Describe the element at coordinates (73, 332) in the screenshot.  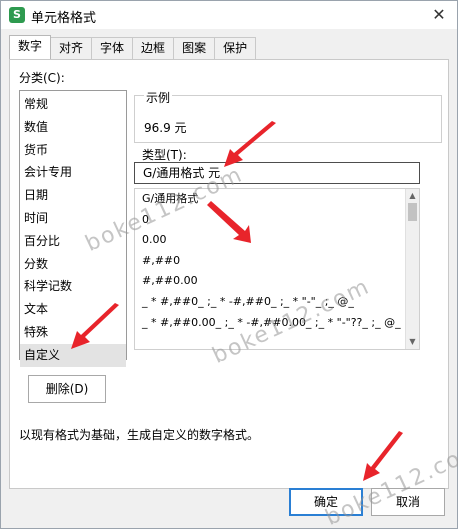
I see `category-item-special: 特殊` at that location.